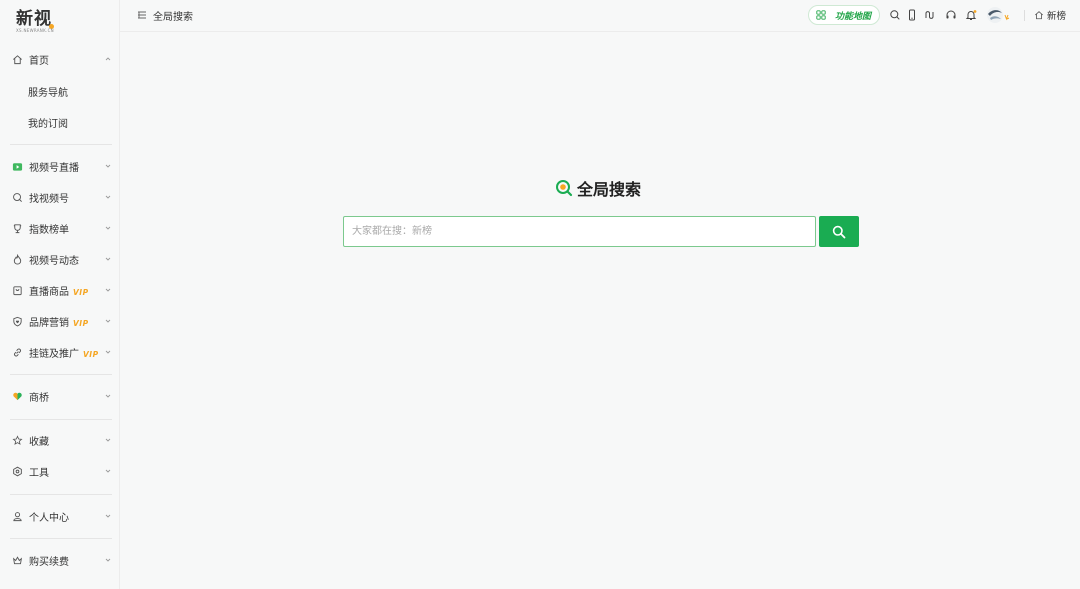 The height and width of the screenshot is (589, 1080). What do you see at coordinates (60, 59) in the screenshot?
I see `sidebar-item-home: 首页` at bounding box center [60, 59].